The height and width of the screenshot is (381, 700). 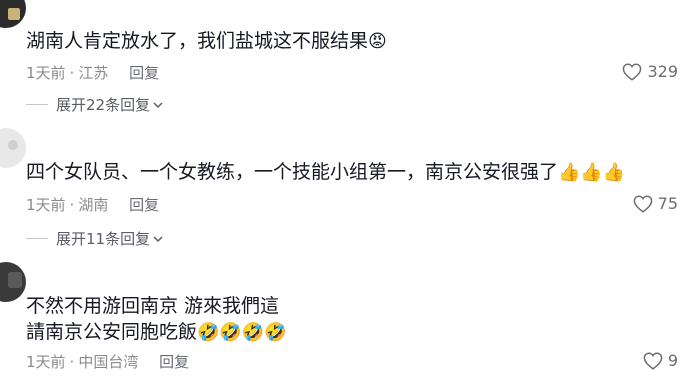 What do you see at coordinates (655, 203) in the screenshot?
I see `like-button: 75` at bounding box center [655, 203].